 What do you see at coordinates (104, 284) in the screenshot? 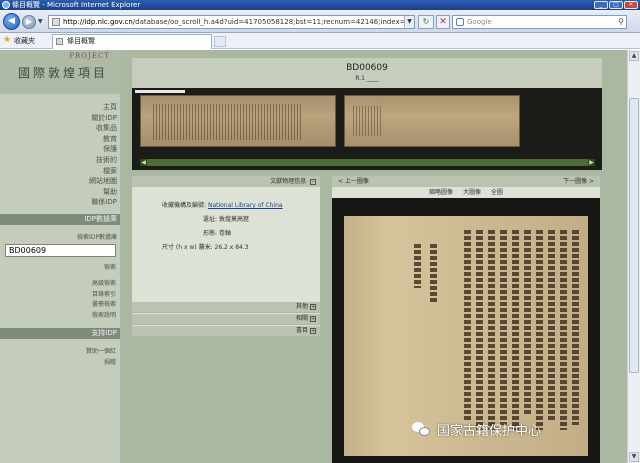
I see `advanced-search-link: 高級檢索` at bounding box center [104, 284].